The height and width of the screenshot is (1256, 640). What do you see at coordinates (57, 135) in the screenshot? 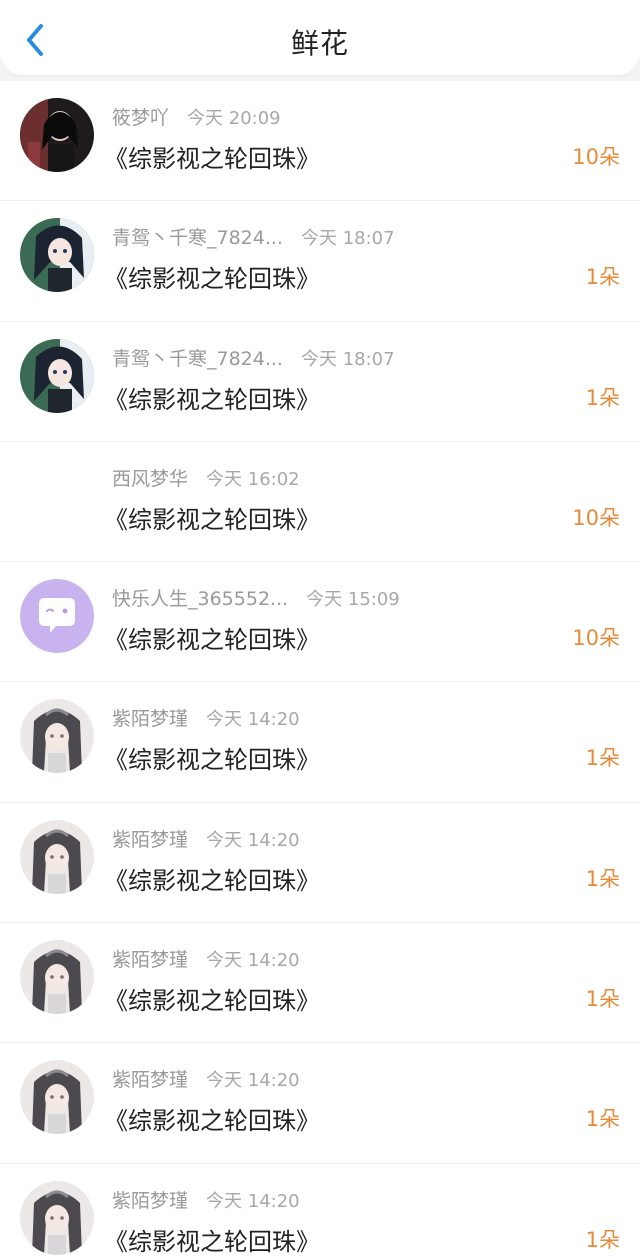
I see `avatar-dark-girl` at bounding box center [57, 135].